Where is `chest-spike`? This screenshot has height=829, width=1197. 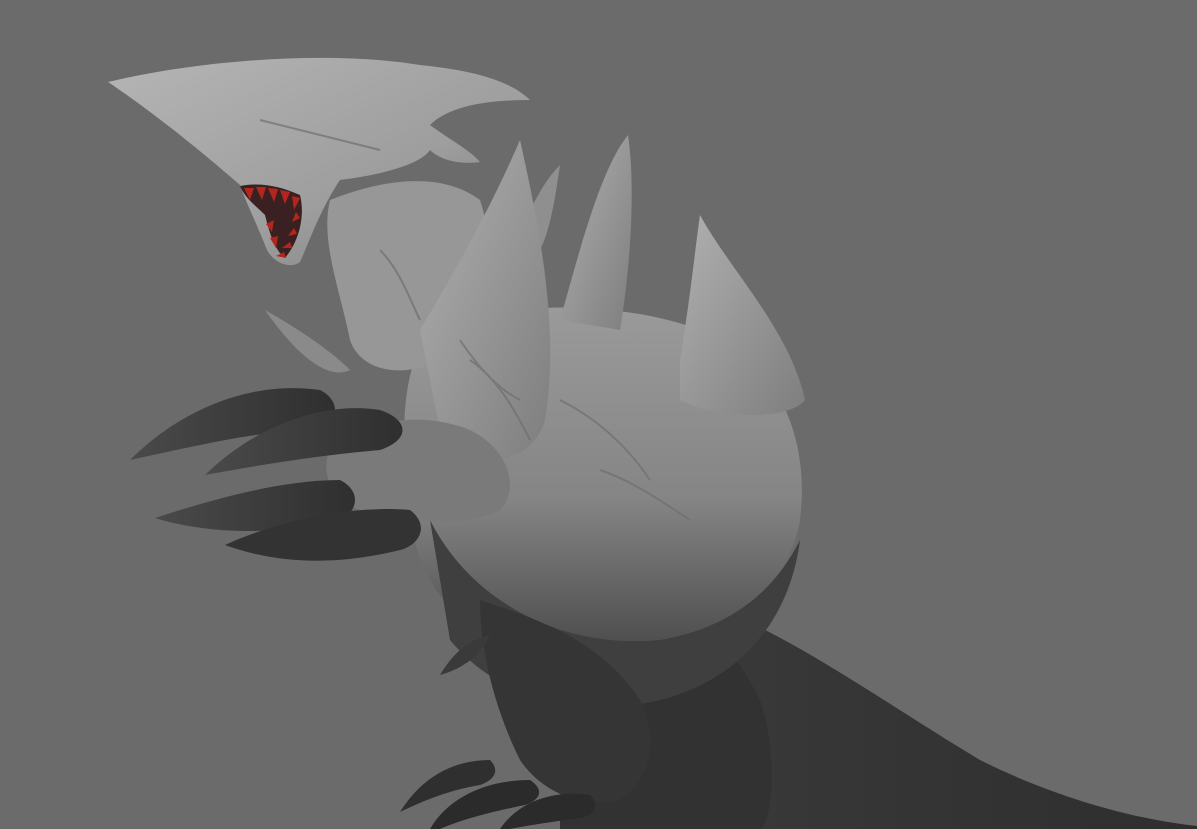 chest-spike is located at coordinates (307, 341).